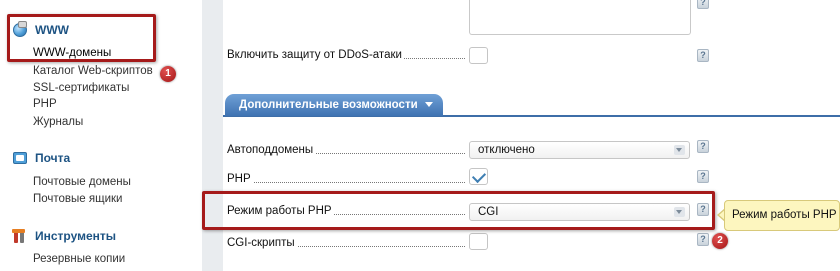 Image resolution: width=840 pixels, height=271 pixels. Describe the element at coordinates (478, 176) in the screenshot. I see `php-checkbox` at that location.